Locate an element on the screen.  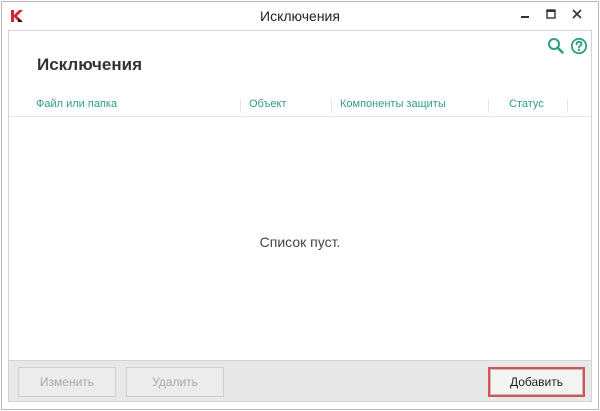
column-header-protection-components: Компоненты защиты is located at coordinates (393, 104).